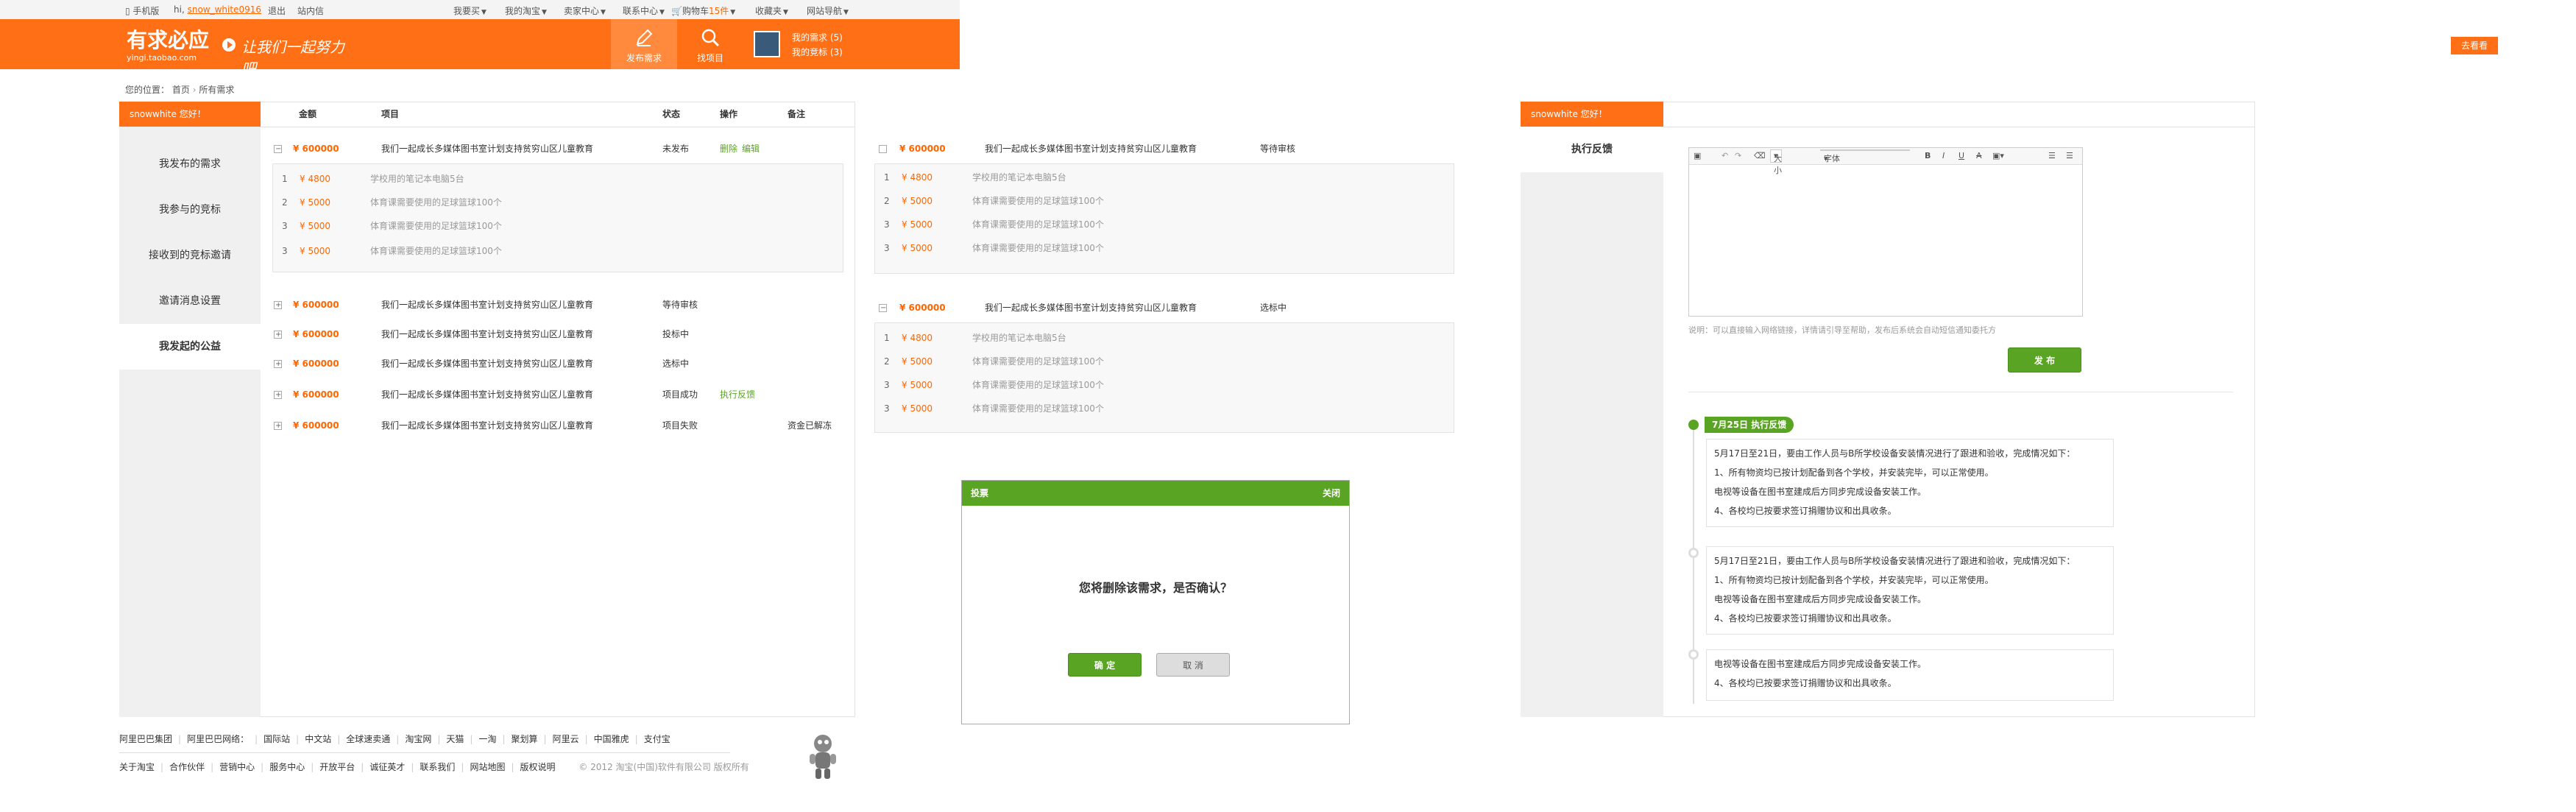  Describe the element at coordinates (187, 767) in the screenshot. I see `footer-link: 合作伙伴` at that location.